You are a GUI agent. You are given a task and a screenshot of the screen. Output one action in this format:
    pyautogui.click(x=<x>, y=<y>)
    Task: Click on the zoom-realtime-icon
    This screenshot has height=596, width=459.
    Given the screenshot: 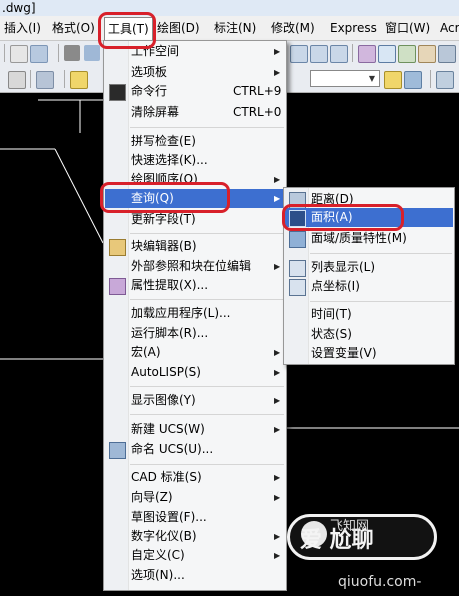 What is the action you would take?
    pyautogui.click(x=299, y=54)
    